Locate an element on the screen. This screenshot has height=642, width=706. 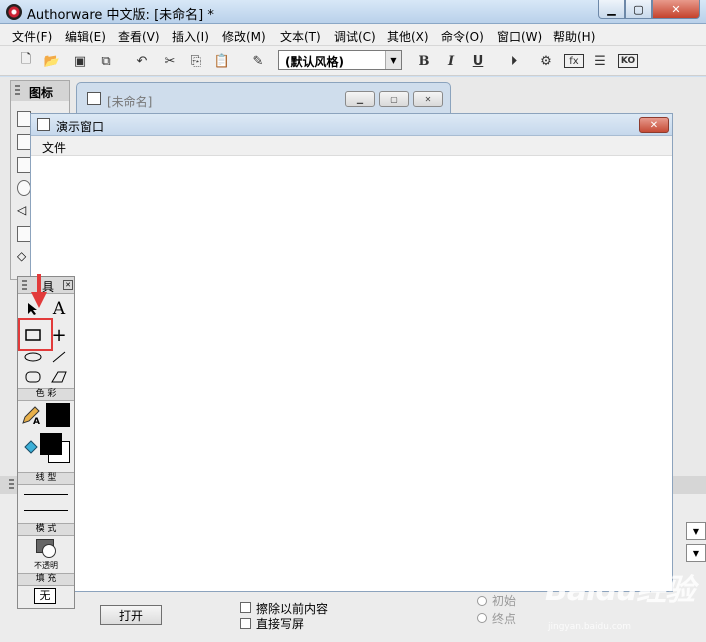
style-value: (默认风格) is located at coordinates (314, 62).